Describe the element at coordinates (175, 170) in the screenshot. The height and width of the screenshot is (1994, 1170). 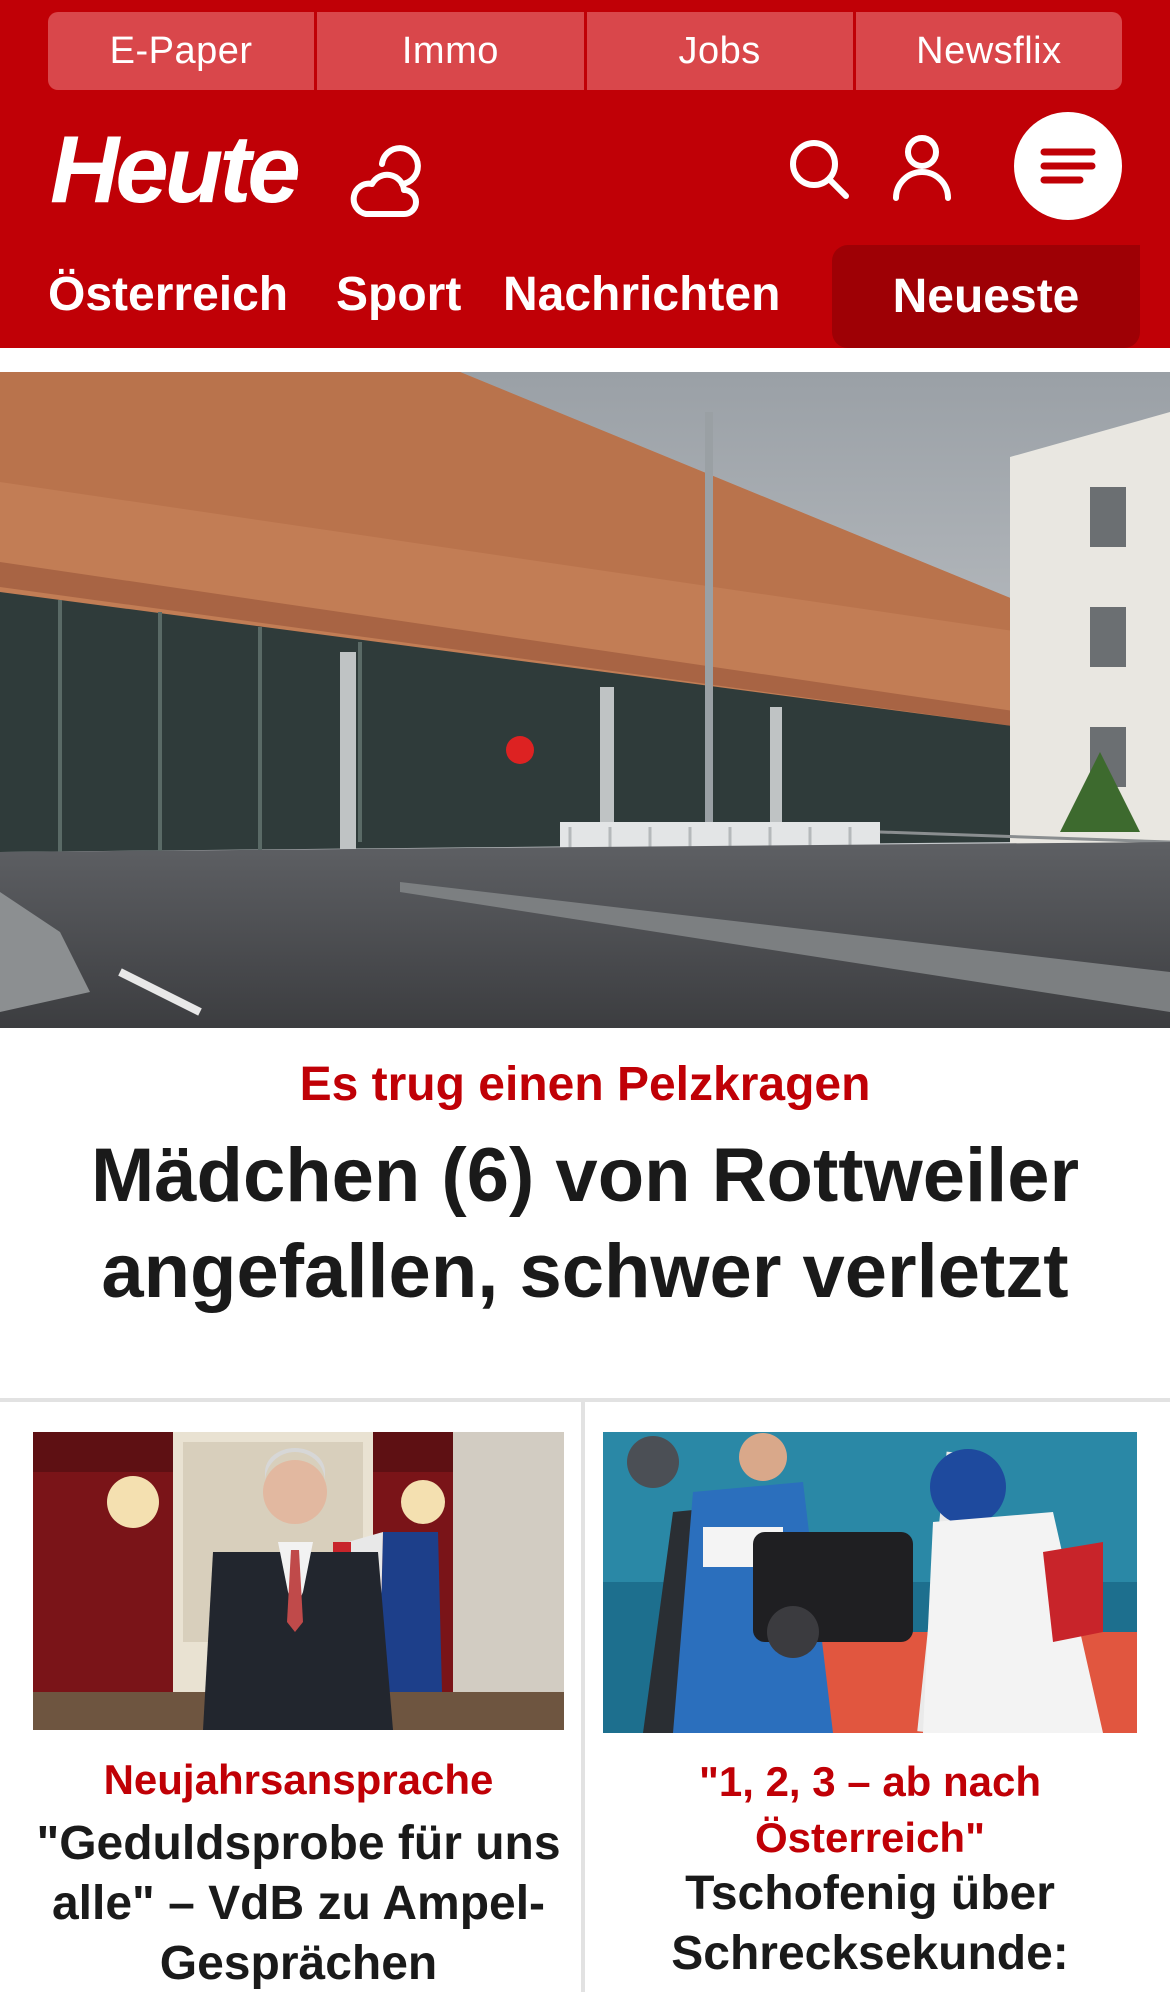
I see `site-logo: Heute` at that location.